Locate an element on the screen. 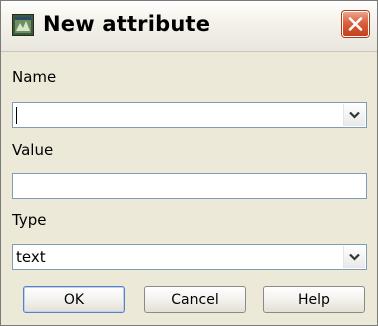  close-icon is located at coordinates (355, 24).